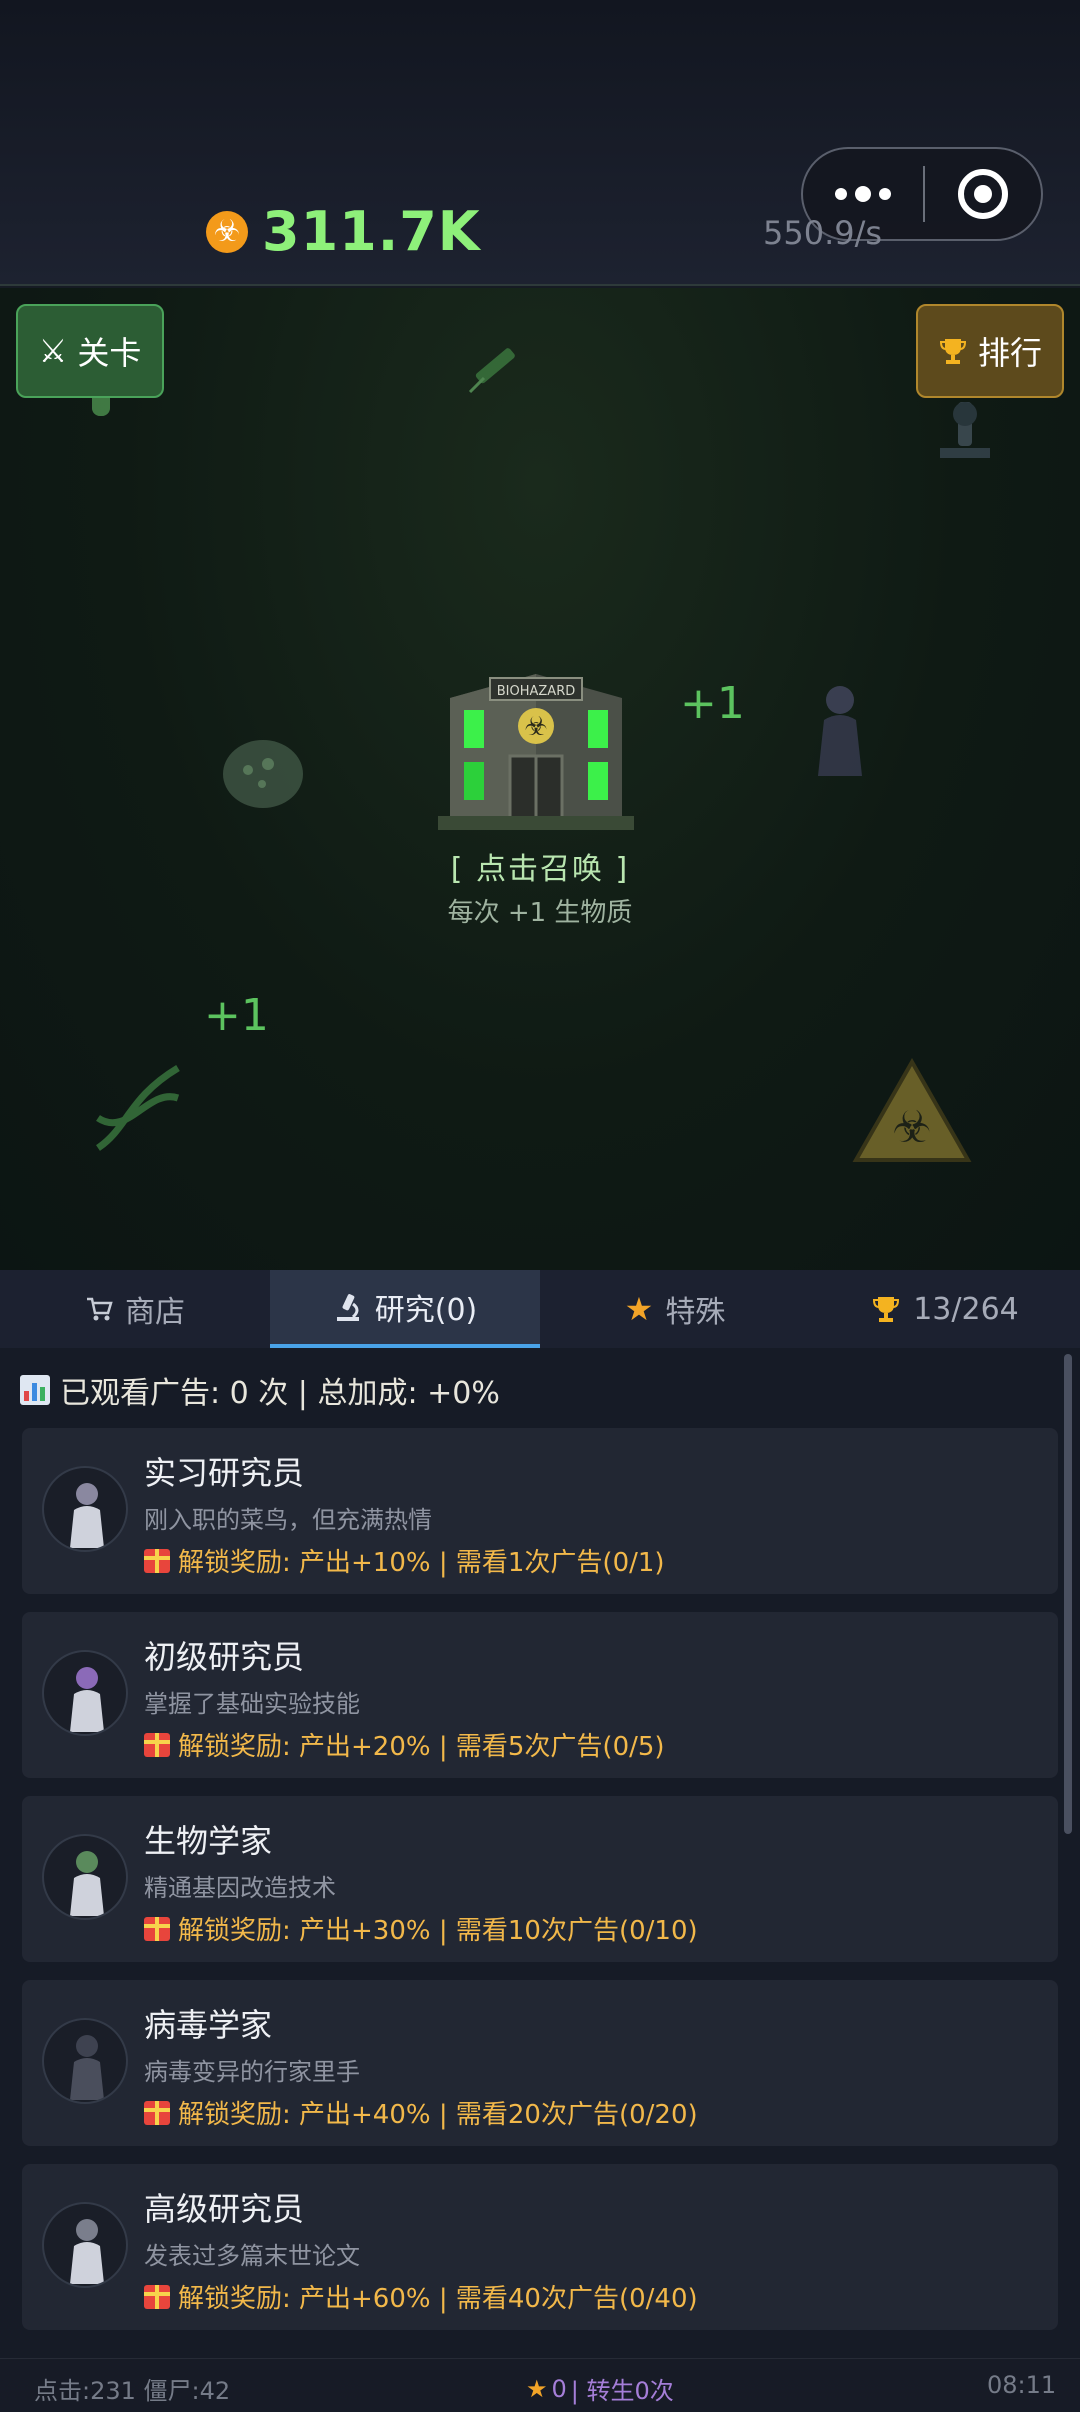 This screenshot has width=1080, height=2412. What do you see at coordinates (966, 1309) in the screenshot?
I see `tab-achievements-label: 13/264` at bounding box center [966, 1309].